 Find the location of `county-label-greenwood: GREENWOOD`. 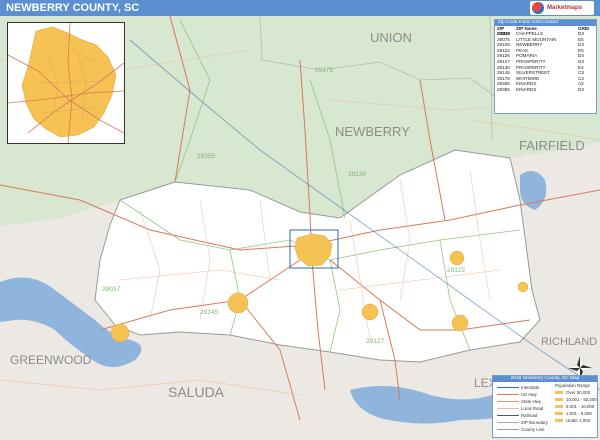

county-label-greenwood: GREENWOOD is located at coordinates (51, 360).